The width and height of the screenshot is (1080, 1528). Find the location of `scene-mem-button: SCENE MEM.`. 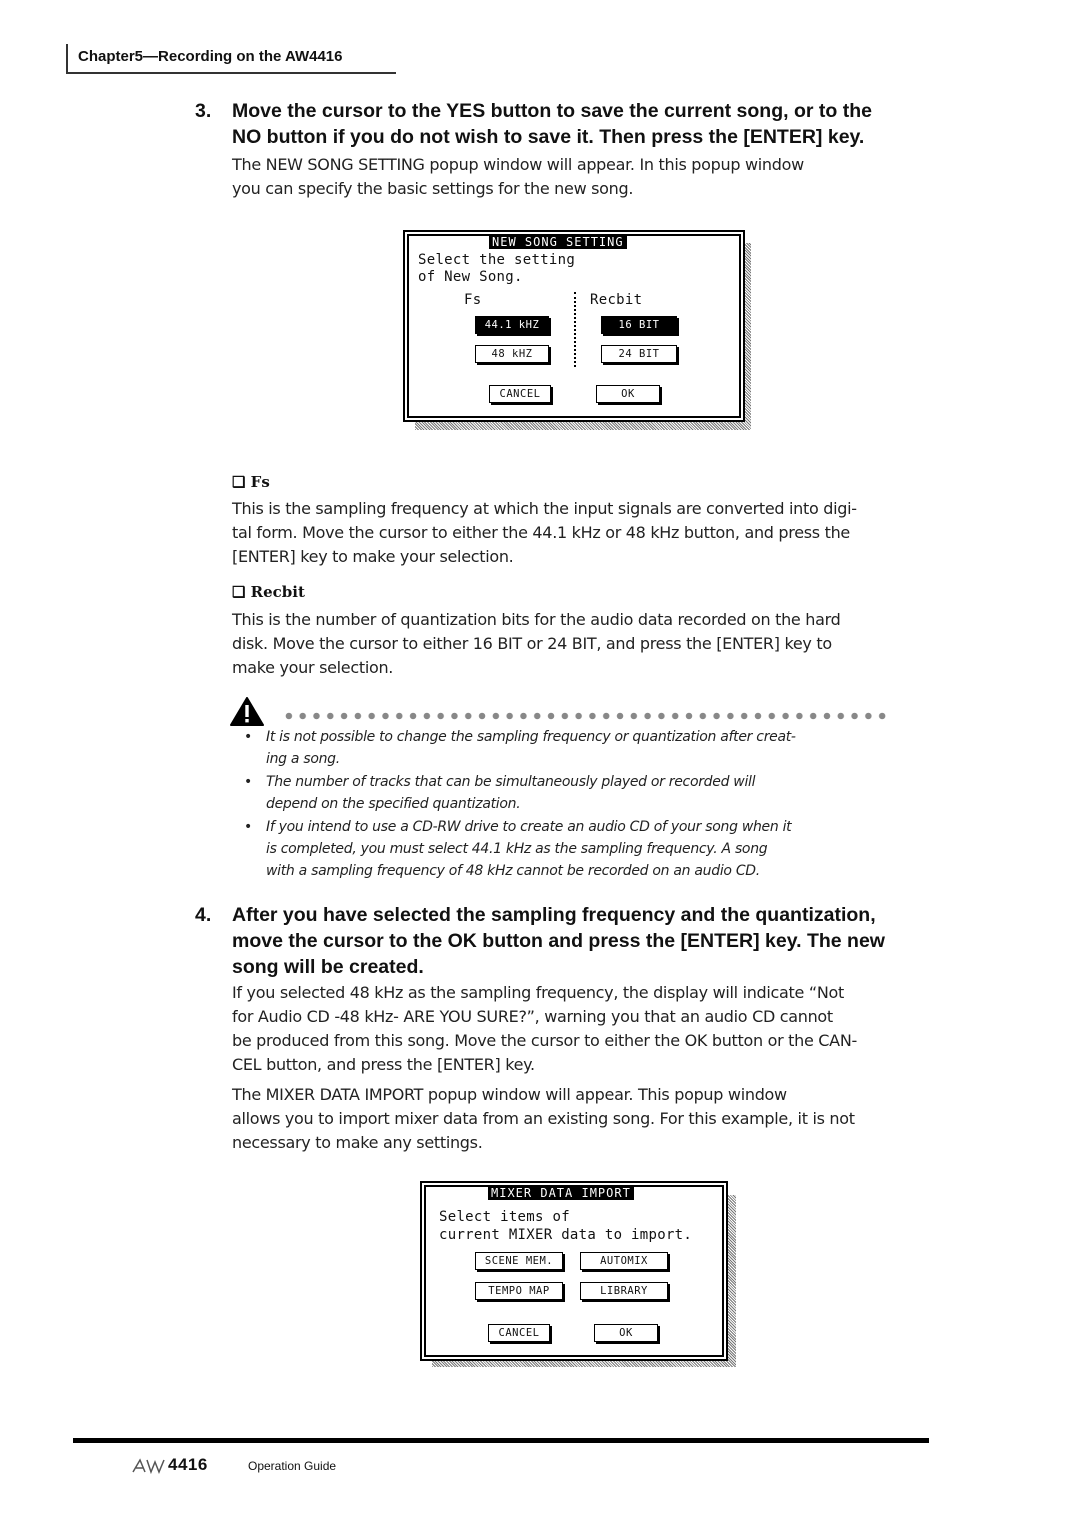

scene-mem-button: SCENE MEM. is located at coordinates (519, 1261).